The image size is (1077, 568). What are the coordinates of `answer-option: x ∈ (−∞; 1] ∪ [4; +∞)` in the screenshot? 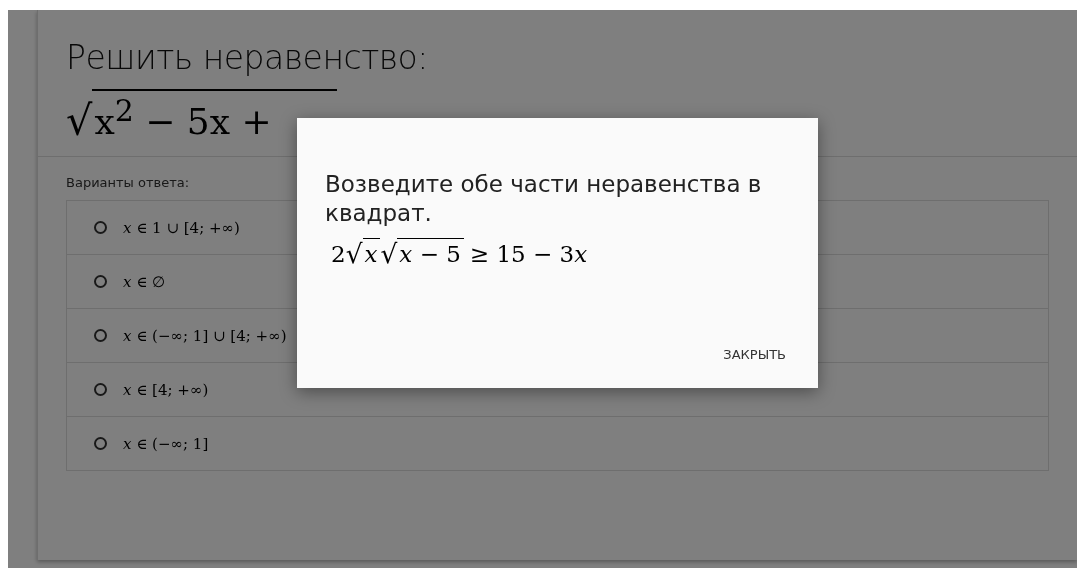 It's located at (205, 335).